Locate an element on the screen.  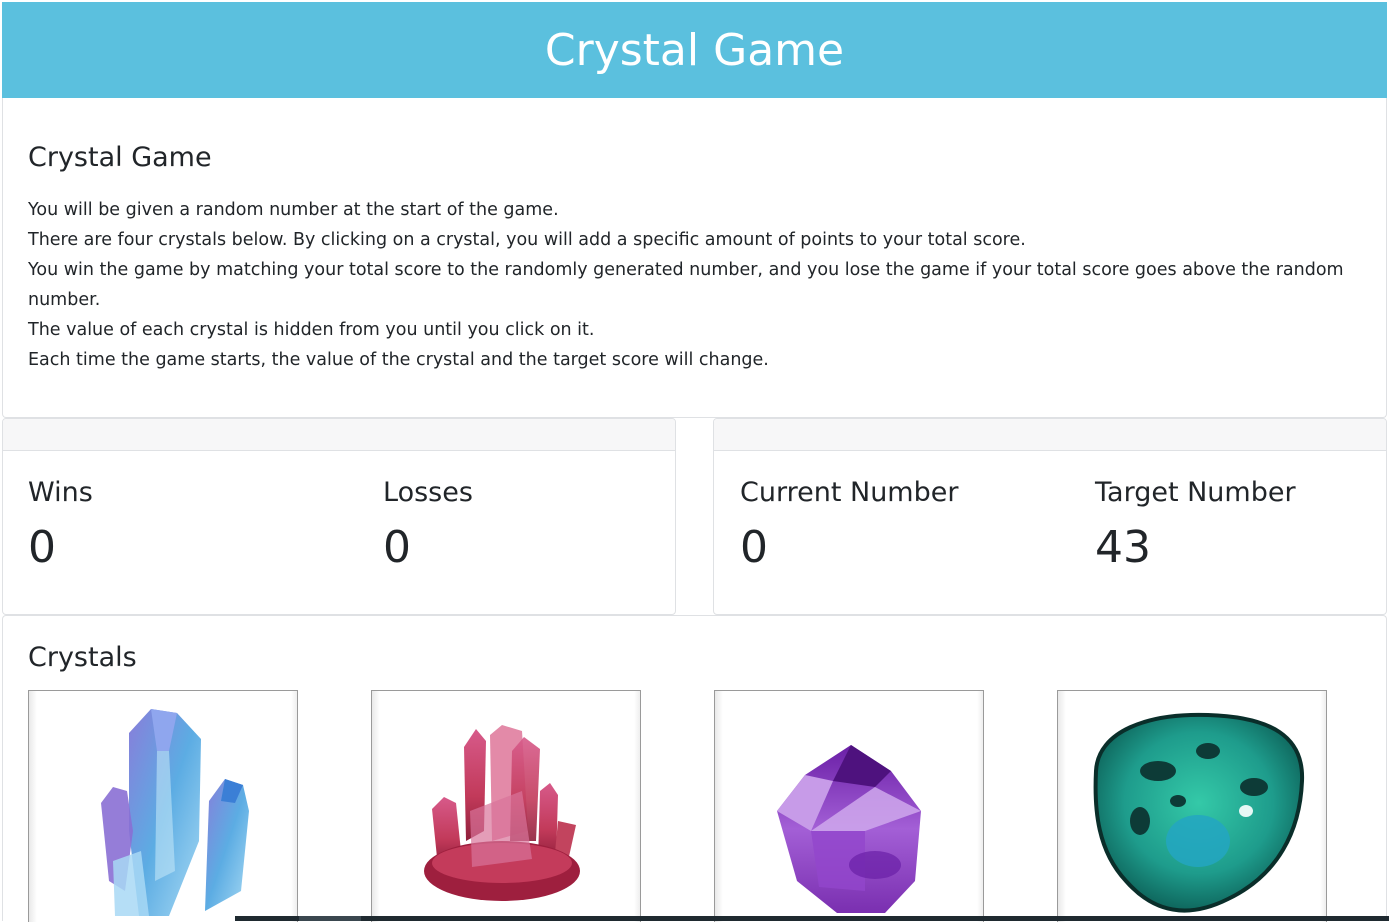
target-number-value: 43 is located at coordinates (1123, 547).